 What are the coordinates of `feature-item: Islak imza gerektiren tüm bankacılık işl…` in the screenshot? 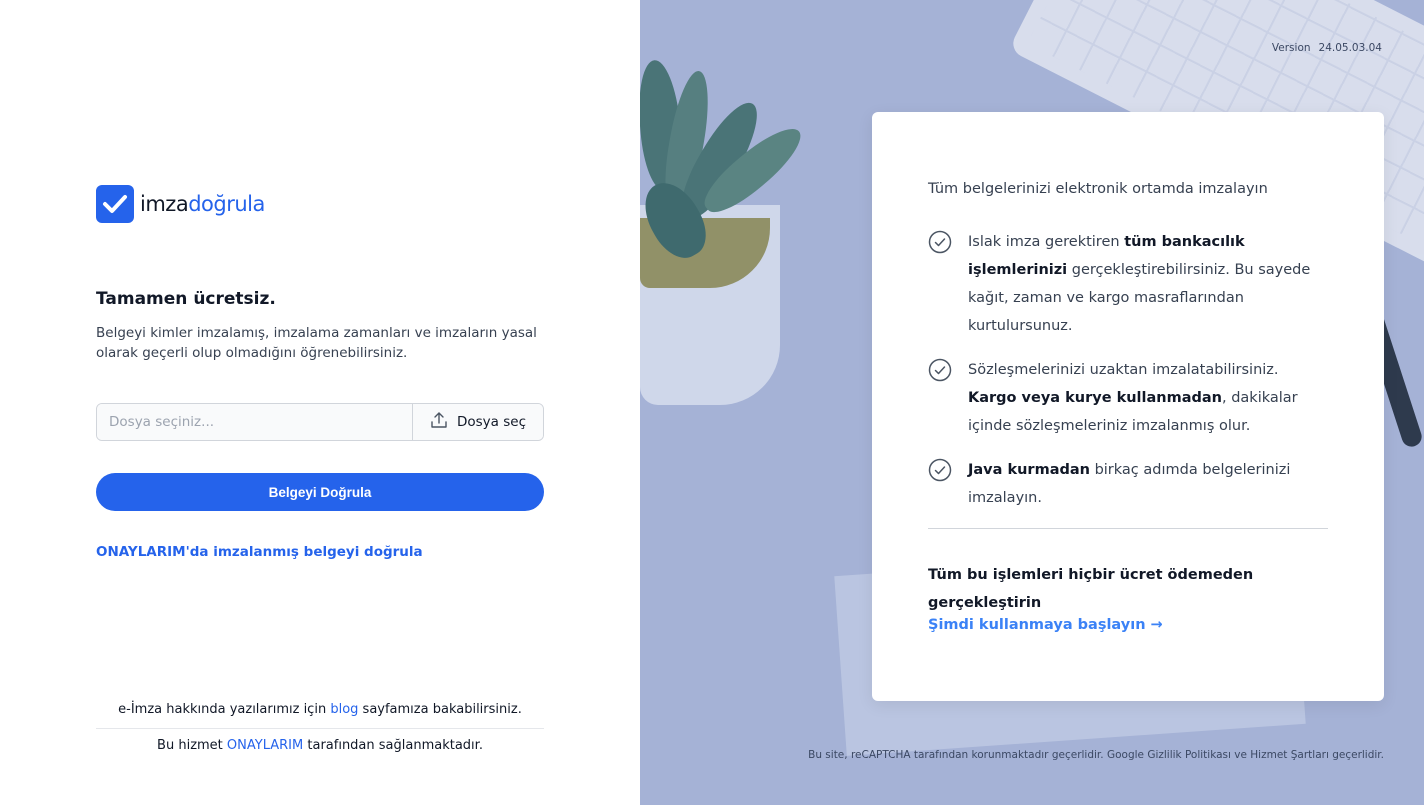 It's located at (1128, 284).